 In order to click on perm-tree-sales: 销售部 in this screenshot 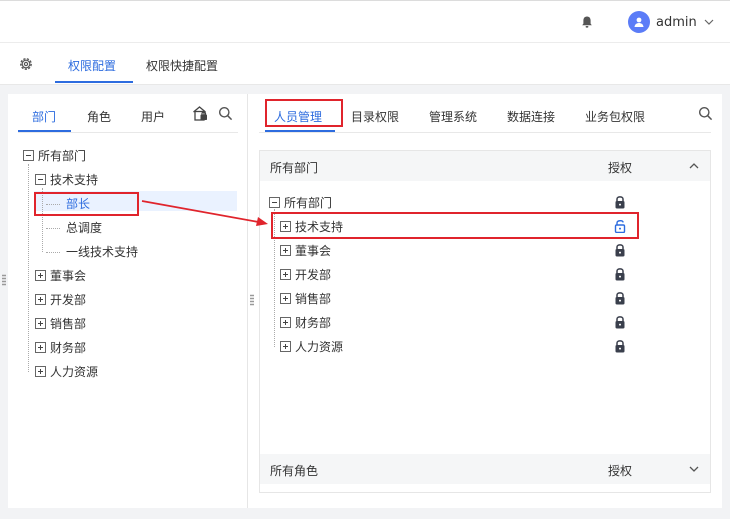, I will do `click(305, 298)`.